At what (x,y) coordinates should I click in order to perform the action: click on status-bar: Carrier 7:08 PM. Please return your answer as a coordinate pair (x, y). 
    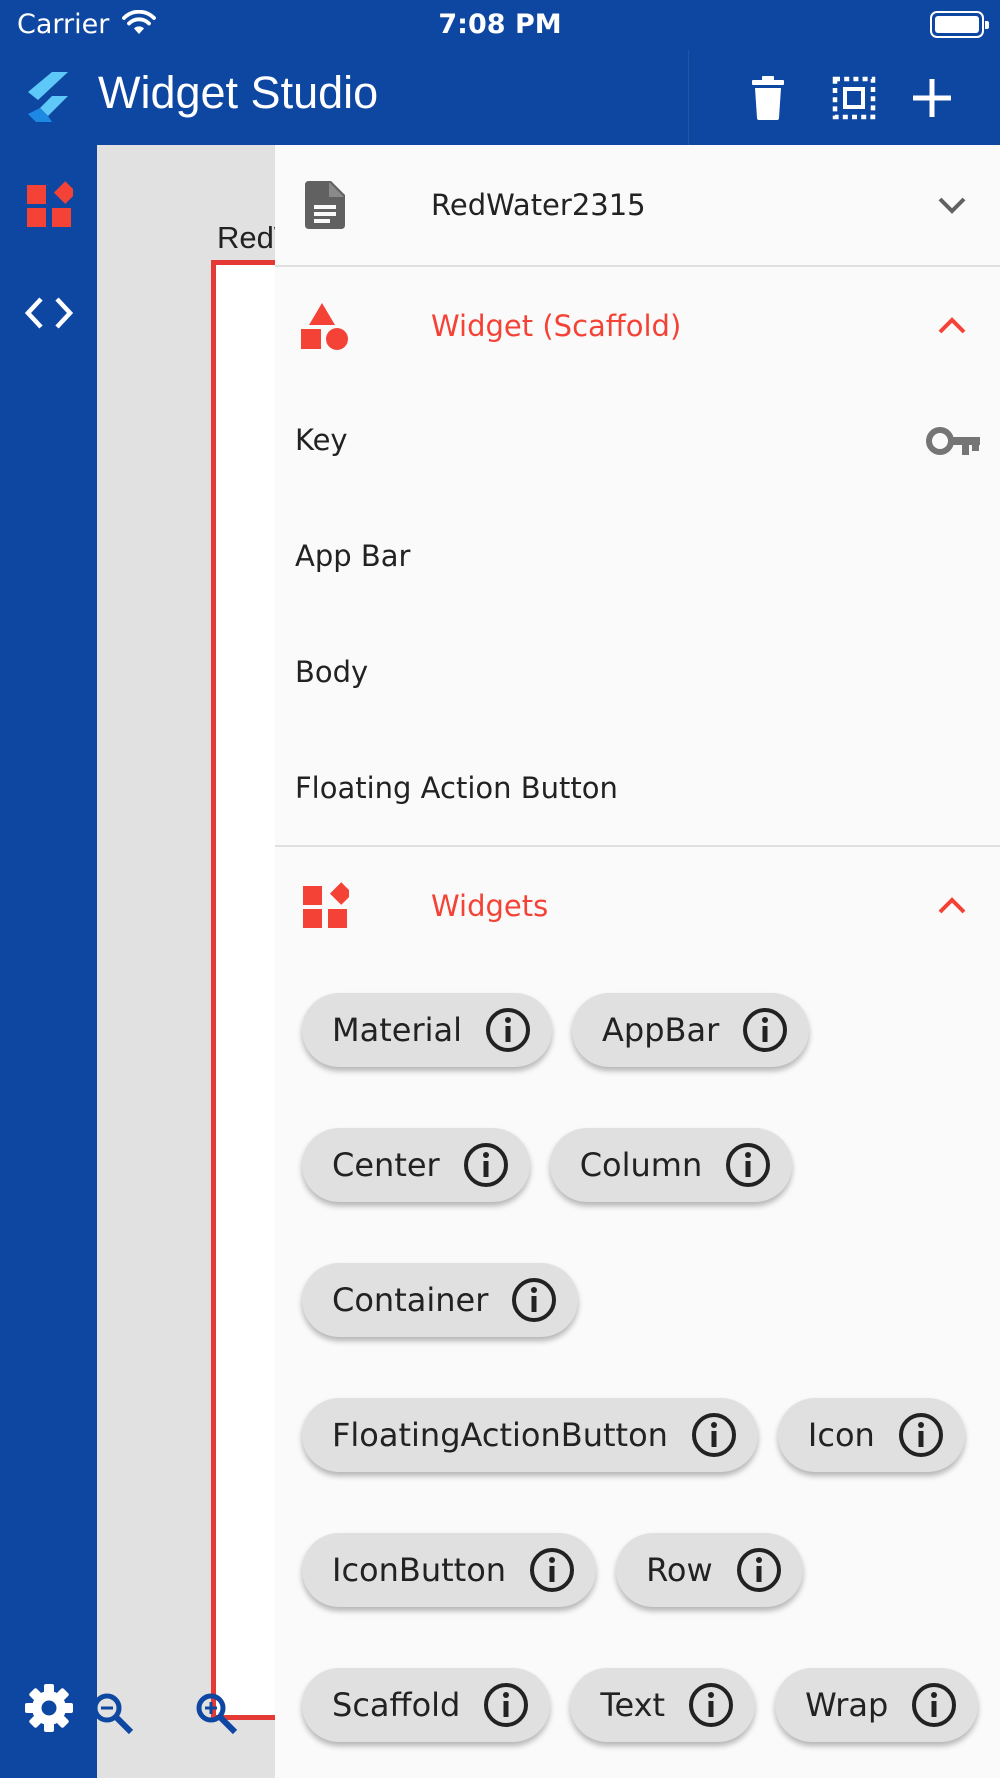
    Looking at the image, I should click on (500, 25).